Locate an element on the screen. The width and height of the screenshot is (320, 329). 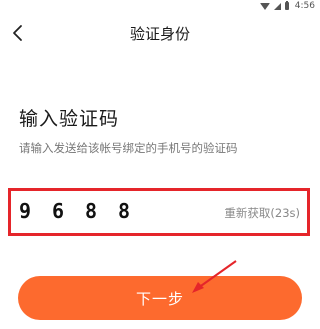
verification-code-input: 9 6 8 8 重新获取(23s) is located at coordinates (159, 212).